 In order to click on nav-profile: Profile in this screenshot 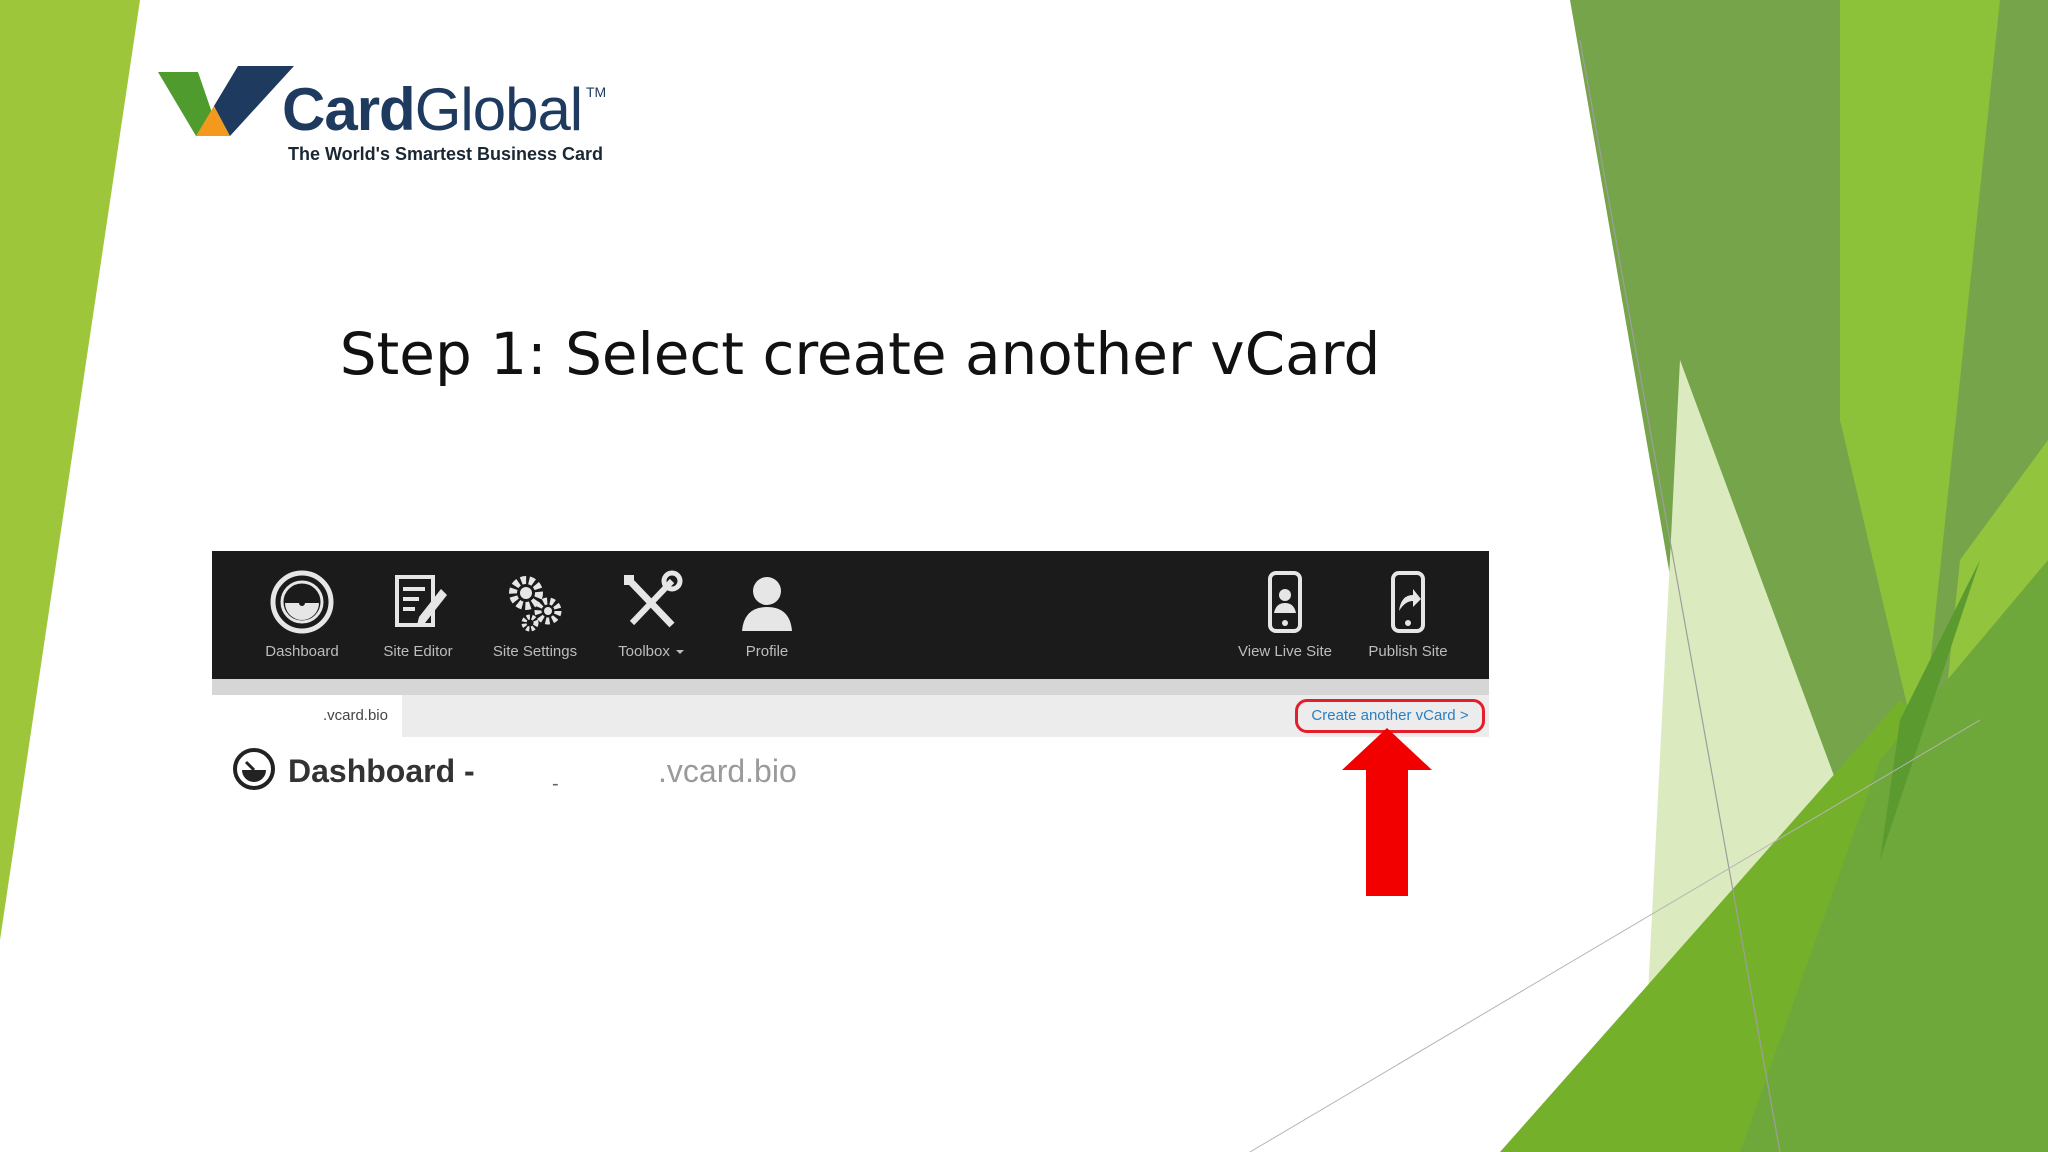, I will do `click(767, 614)`.